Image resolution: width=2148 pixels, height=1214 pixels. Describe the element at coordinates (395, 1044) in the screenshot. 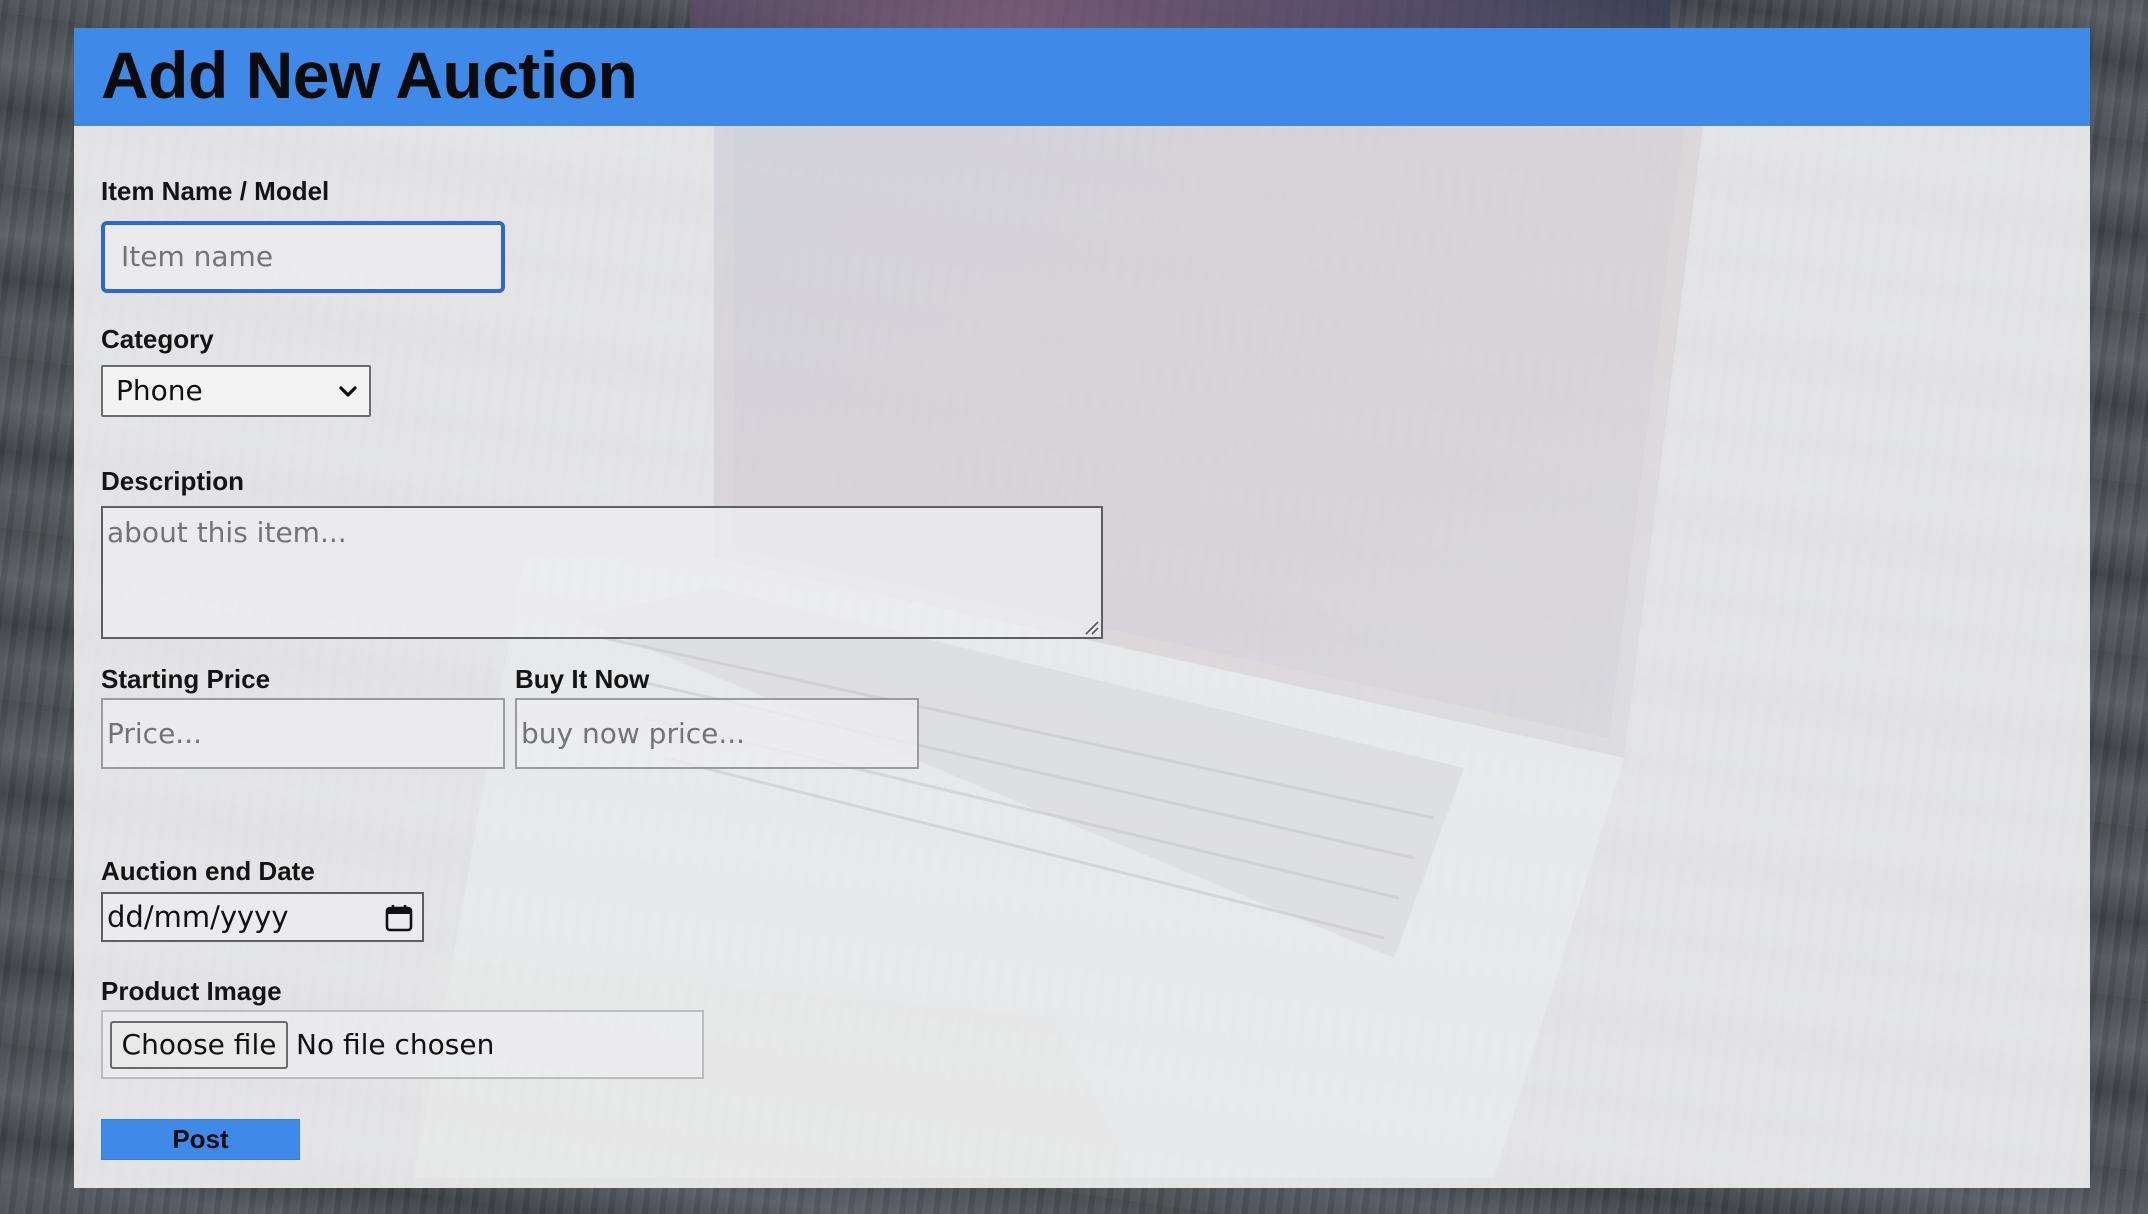

I see `file-status-text: No file chosen` at that location.